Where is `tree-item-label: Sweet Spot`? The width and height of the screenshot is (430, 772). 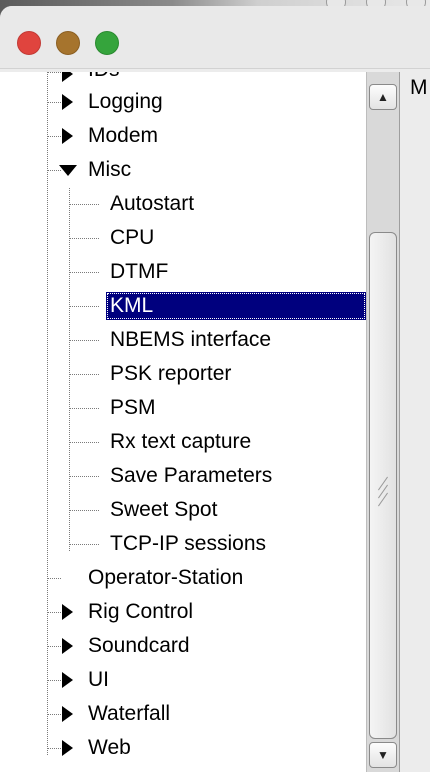 tree-item-label: Sweet Spot is located at coordinates (164, 509).